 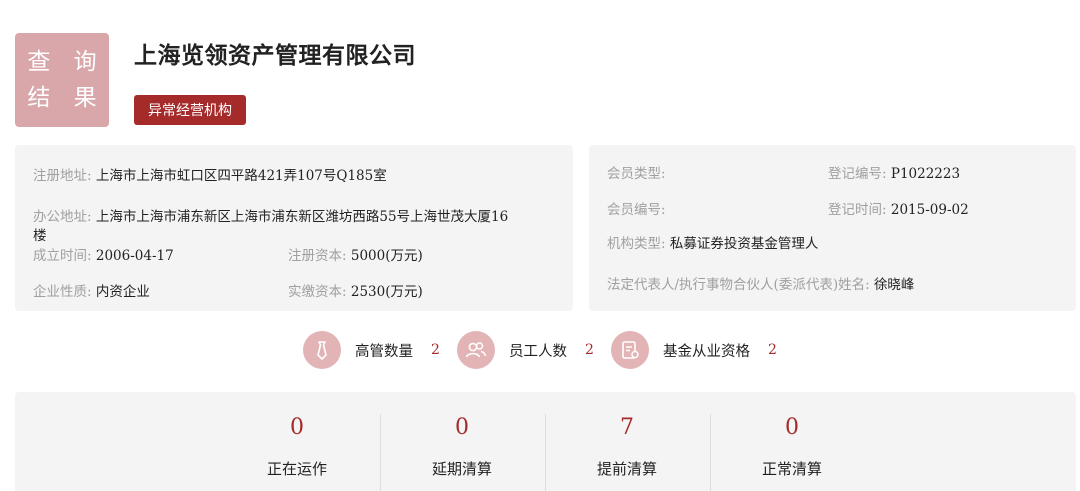 I want to click on legal-representative: 法定代表人/执行事物合伙人(委派代表)姓名: 徐晓峰, so click(x=760, y=285).